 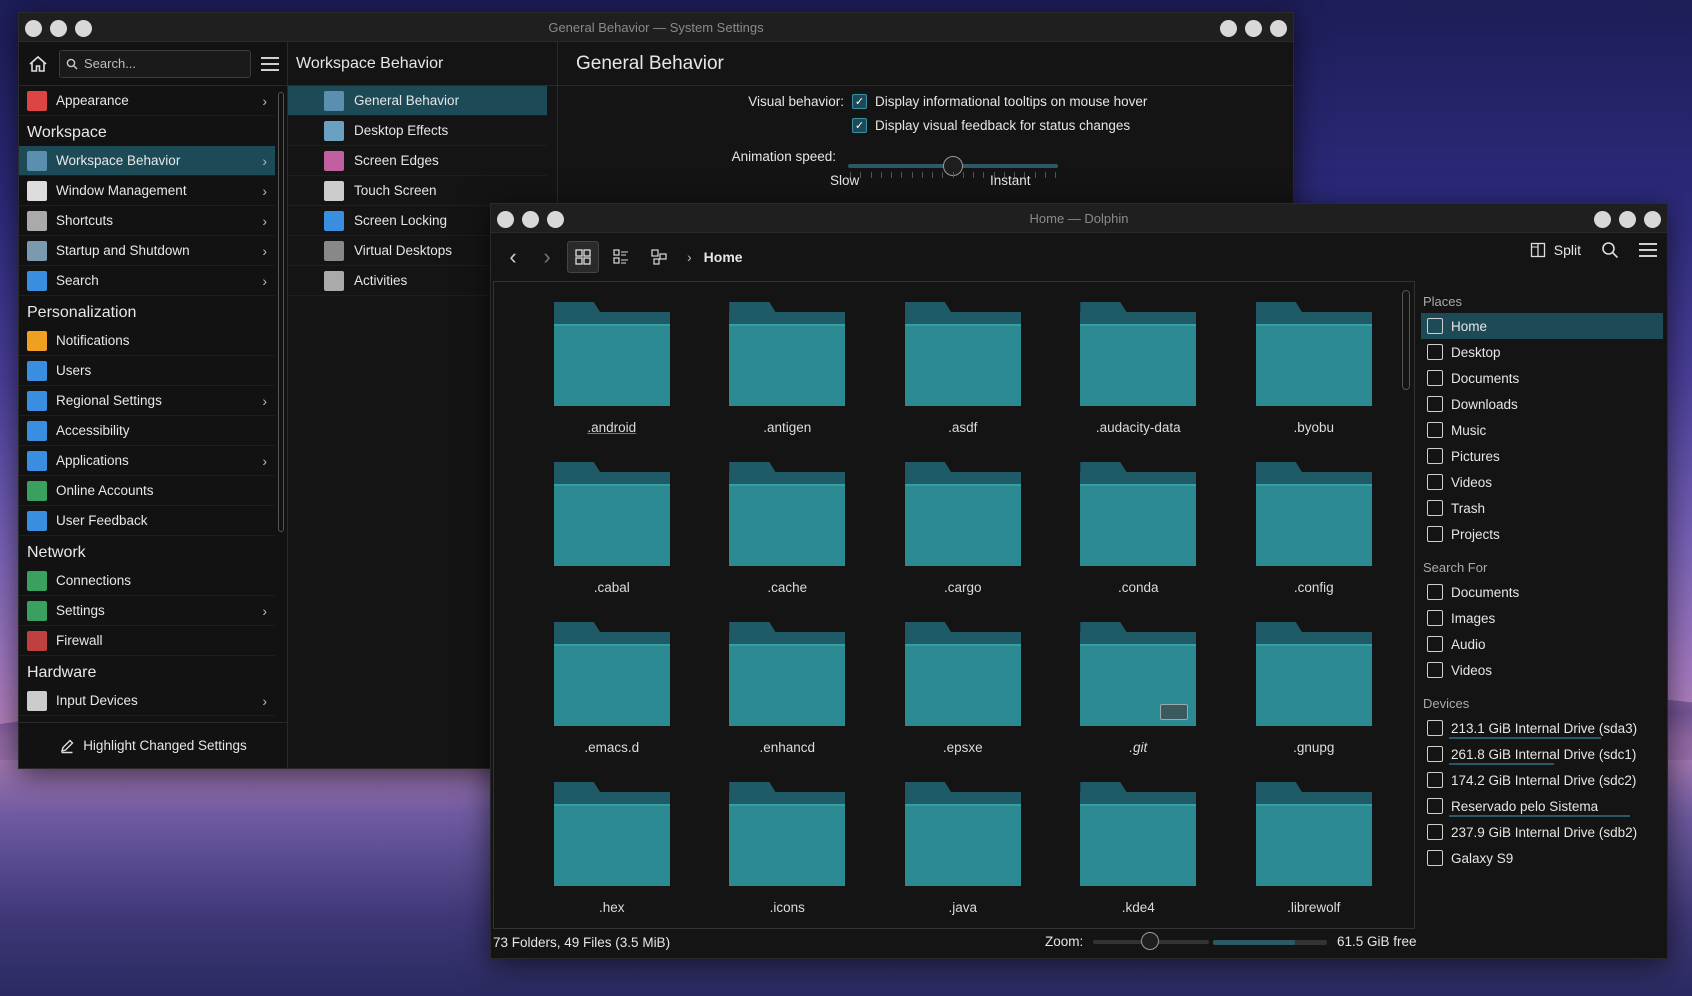 I want to click on search-for-images: Images, so click(x=1542, y=618).